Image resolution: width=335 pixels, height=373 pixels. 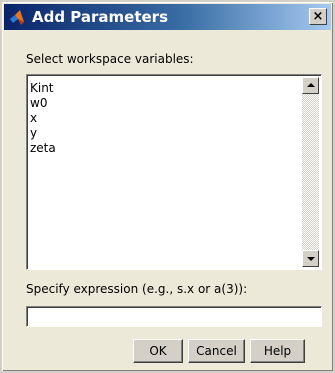 I want to click on title-bar: Add Parameters ×, so click(x=167, y=17).